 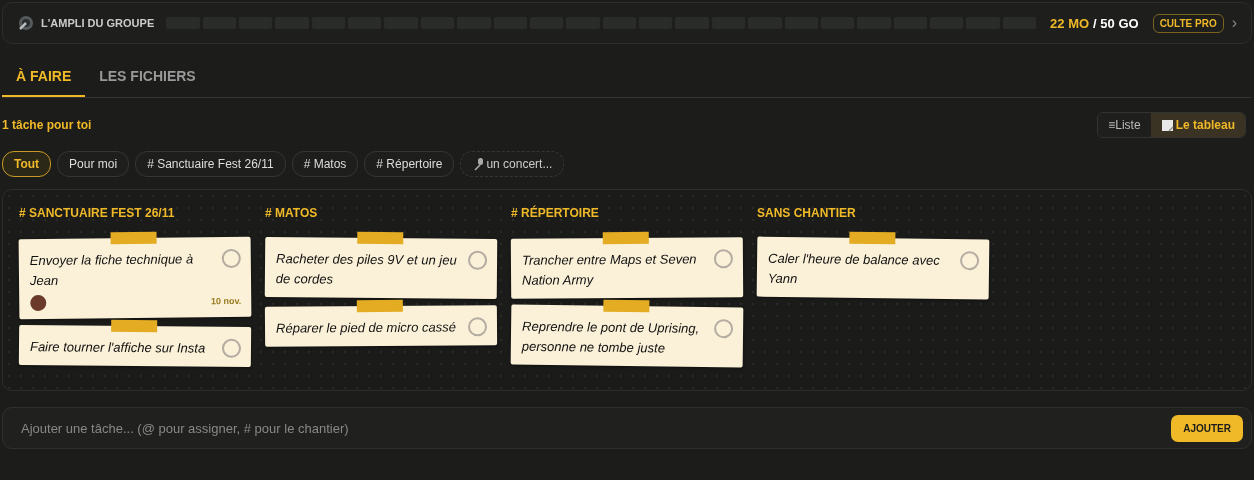 I want to click on storage-total: / 50 GO, so click(x=1116, y=23).